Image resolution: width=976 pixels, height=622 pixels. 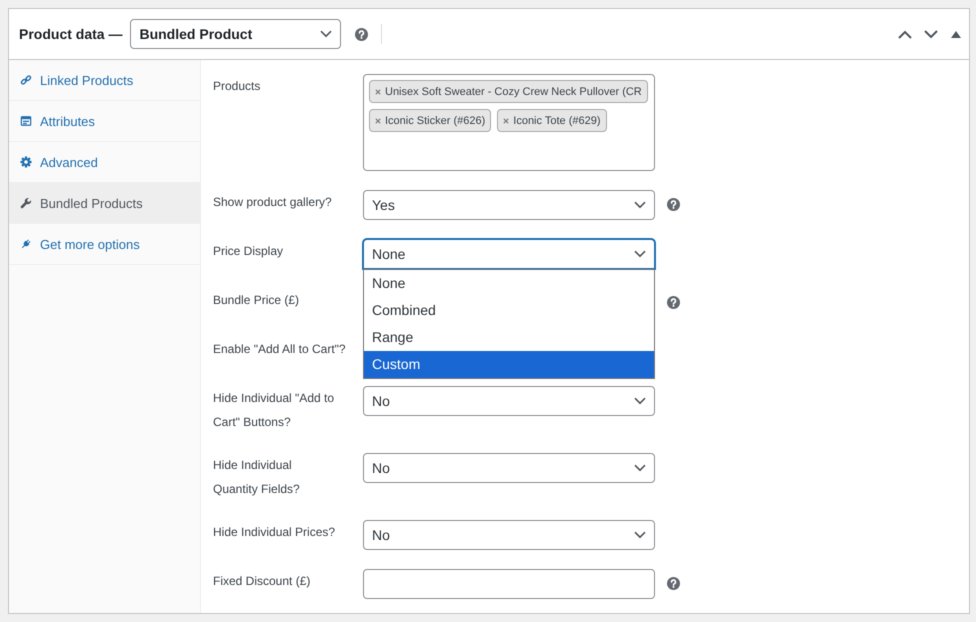 I want to click on dropdown-option: None, so click(x=509, y=283).